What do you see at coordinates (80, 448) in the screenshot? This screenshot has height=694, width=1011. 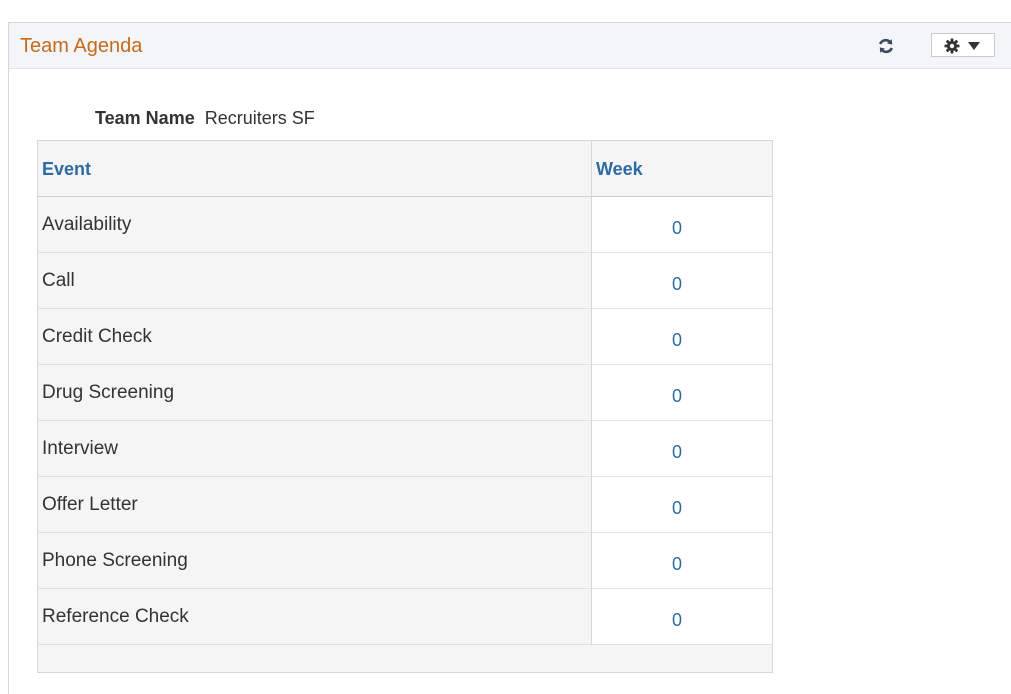 I see `event-cell: Interview` at bounding box center [80, 448].